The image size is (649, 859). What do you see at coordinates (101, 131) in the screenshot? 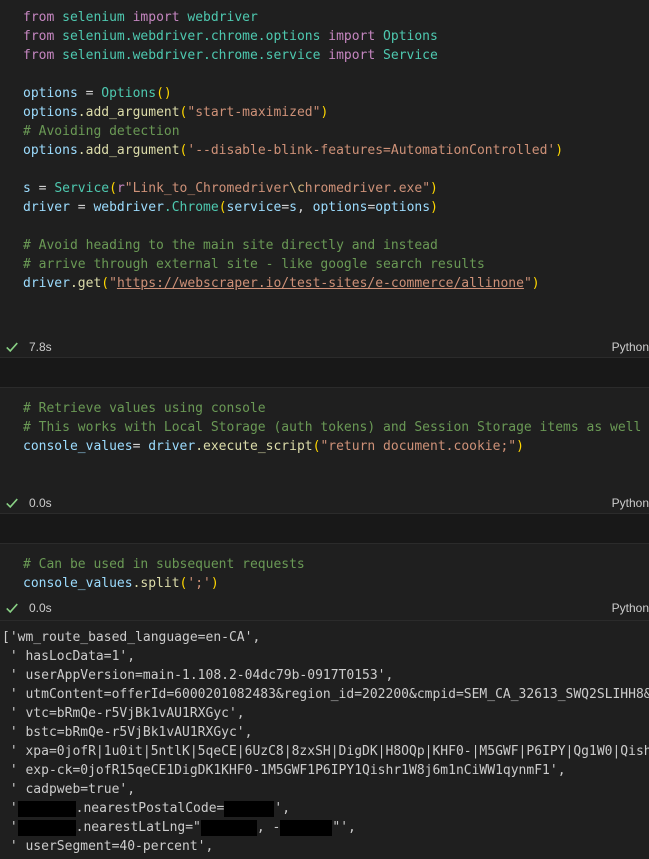
I see `comment: # Avoiding detection` at bounding box center [101, 131].